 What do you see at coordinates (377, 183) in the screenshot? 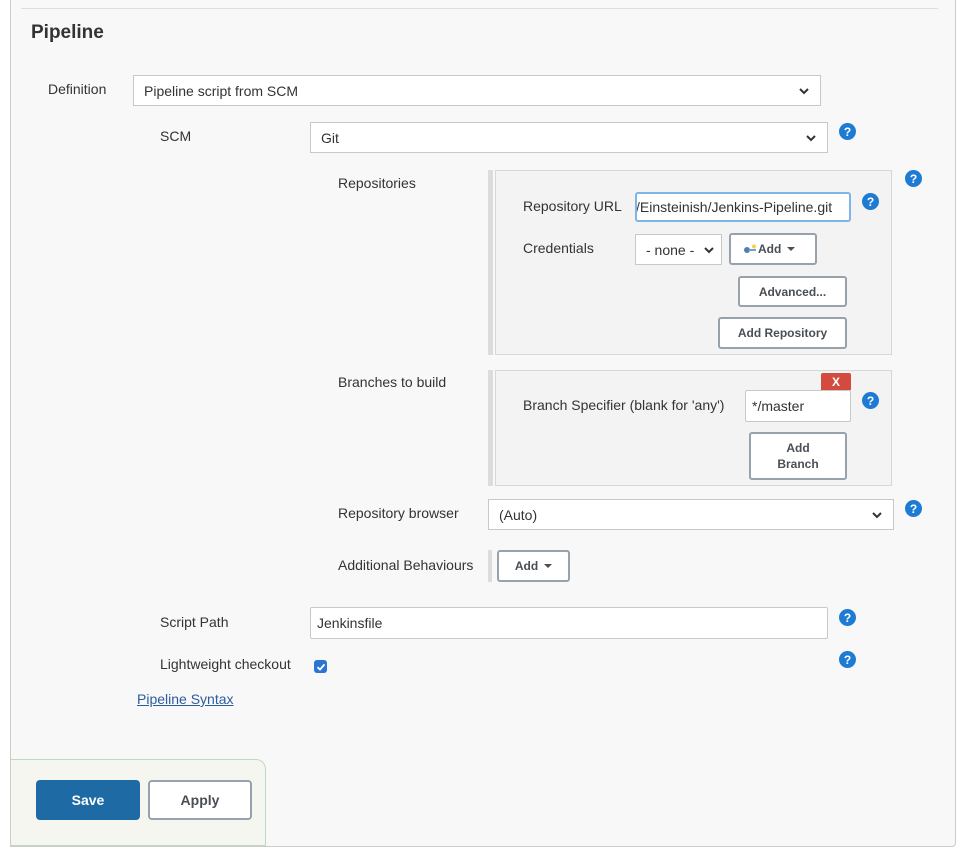
I see `repositories-label: Repositories` at bounding box center [377, 183].